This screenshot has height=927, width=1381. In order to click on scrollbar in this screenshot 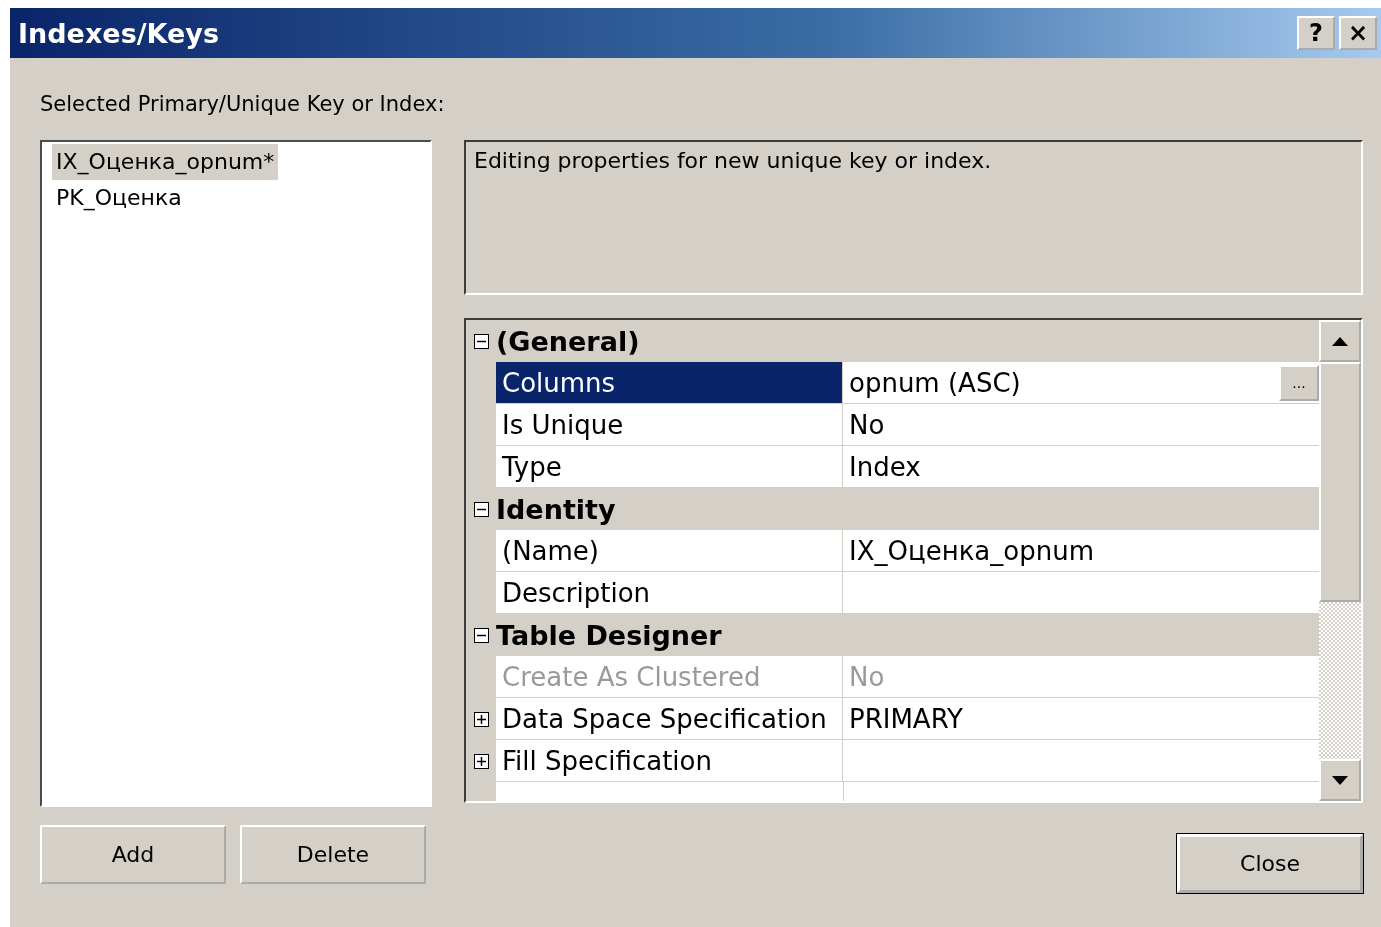, I will do `click(1340, 560)`.